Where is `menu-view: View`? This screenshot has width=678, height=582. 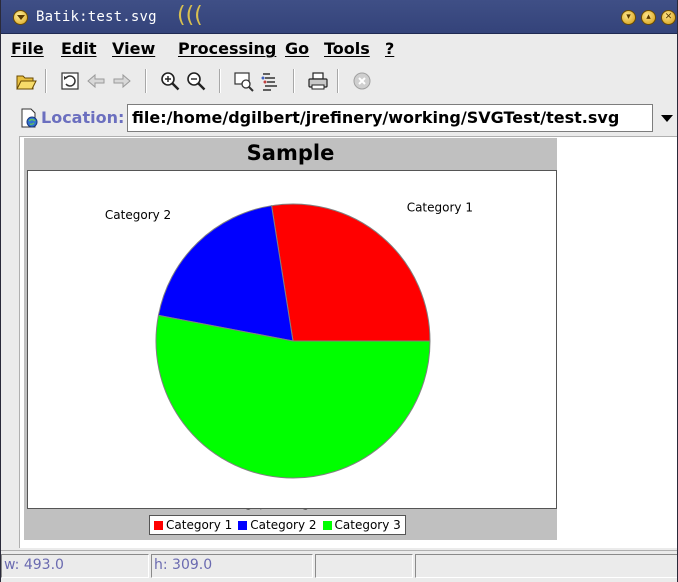
menu-view: View is located at coordinates (133, 48).